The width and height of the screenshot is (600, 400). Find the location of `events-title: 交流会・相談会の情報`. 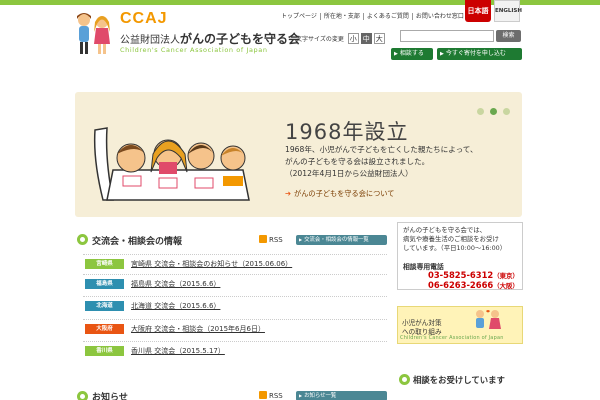

events-title: 交流会・相談会の情報 is located at coordinates (137, 242).